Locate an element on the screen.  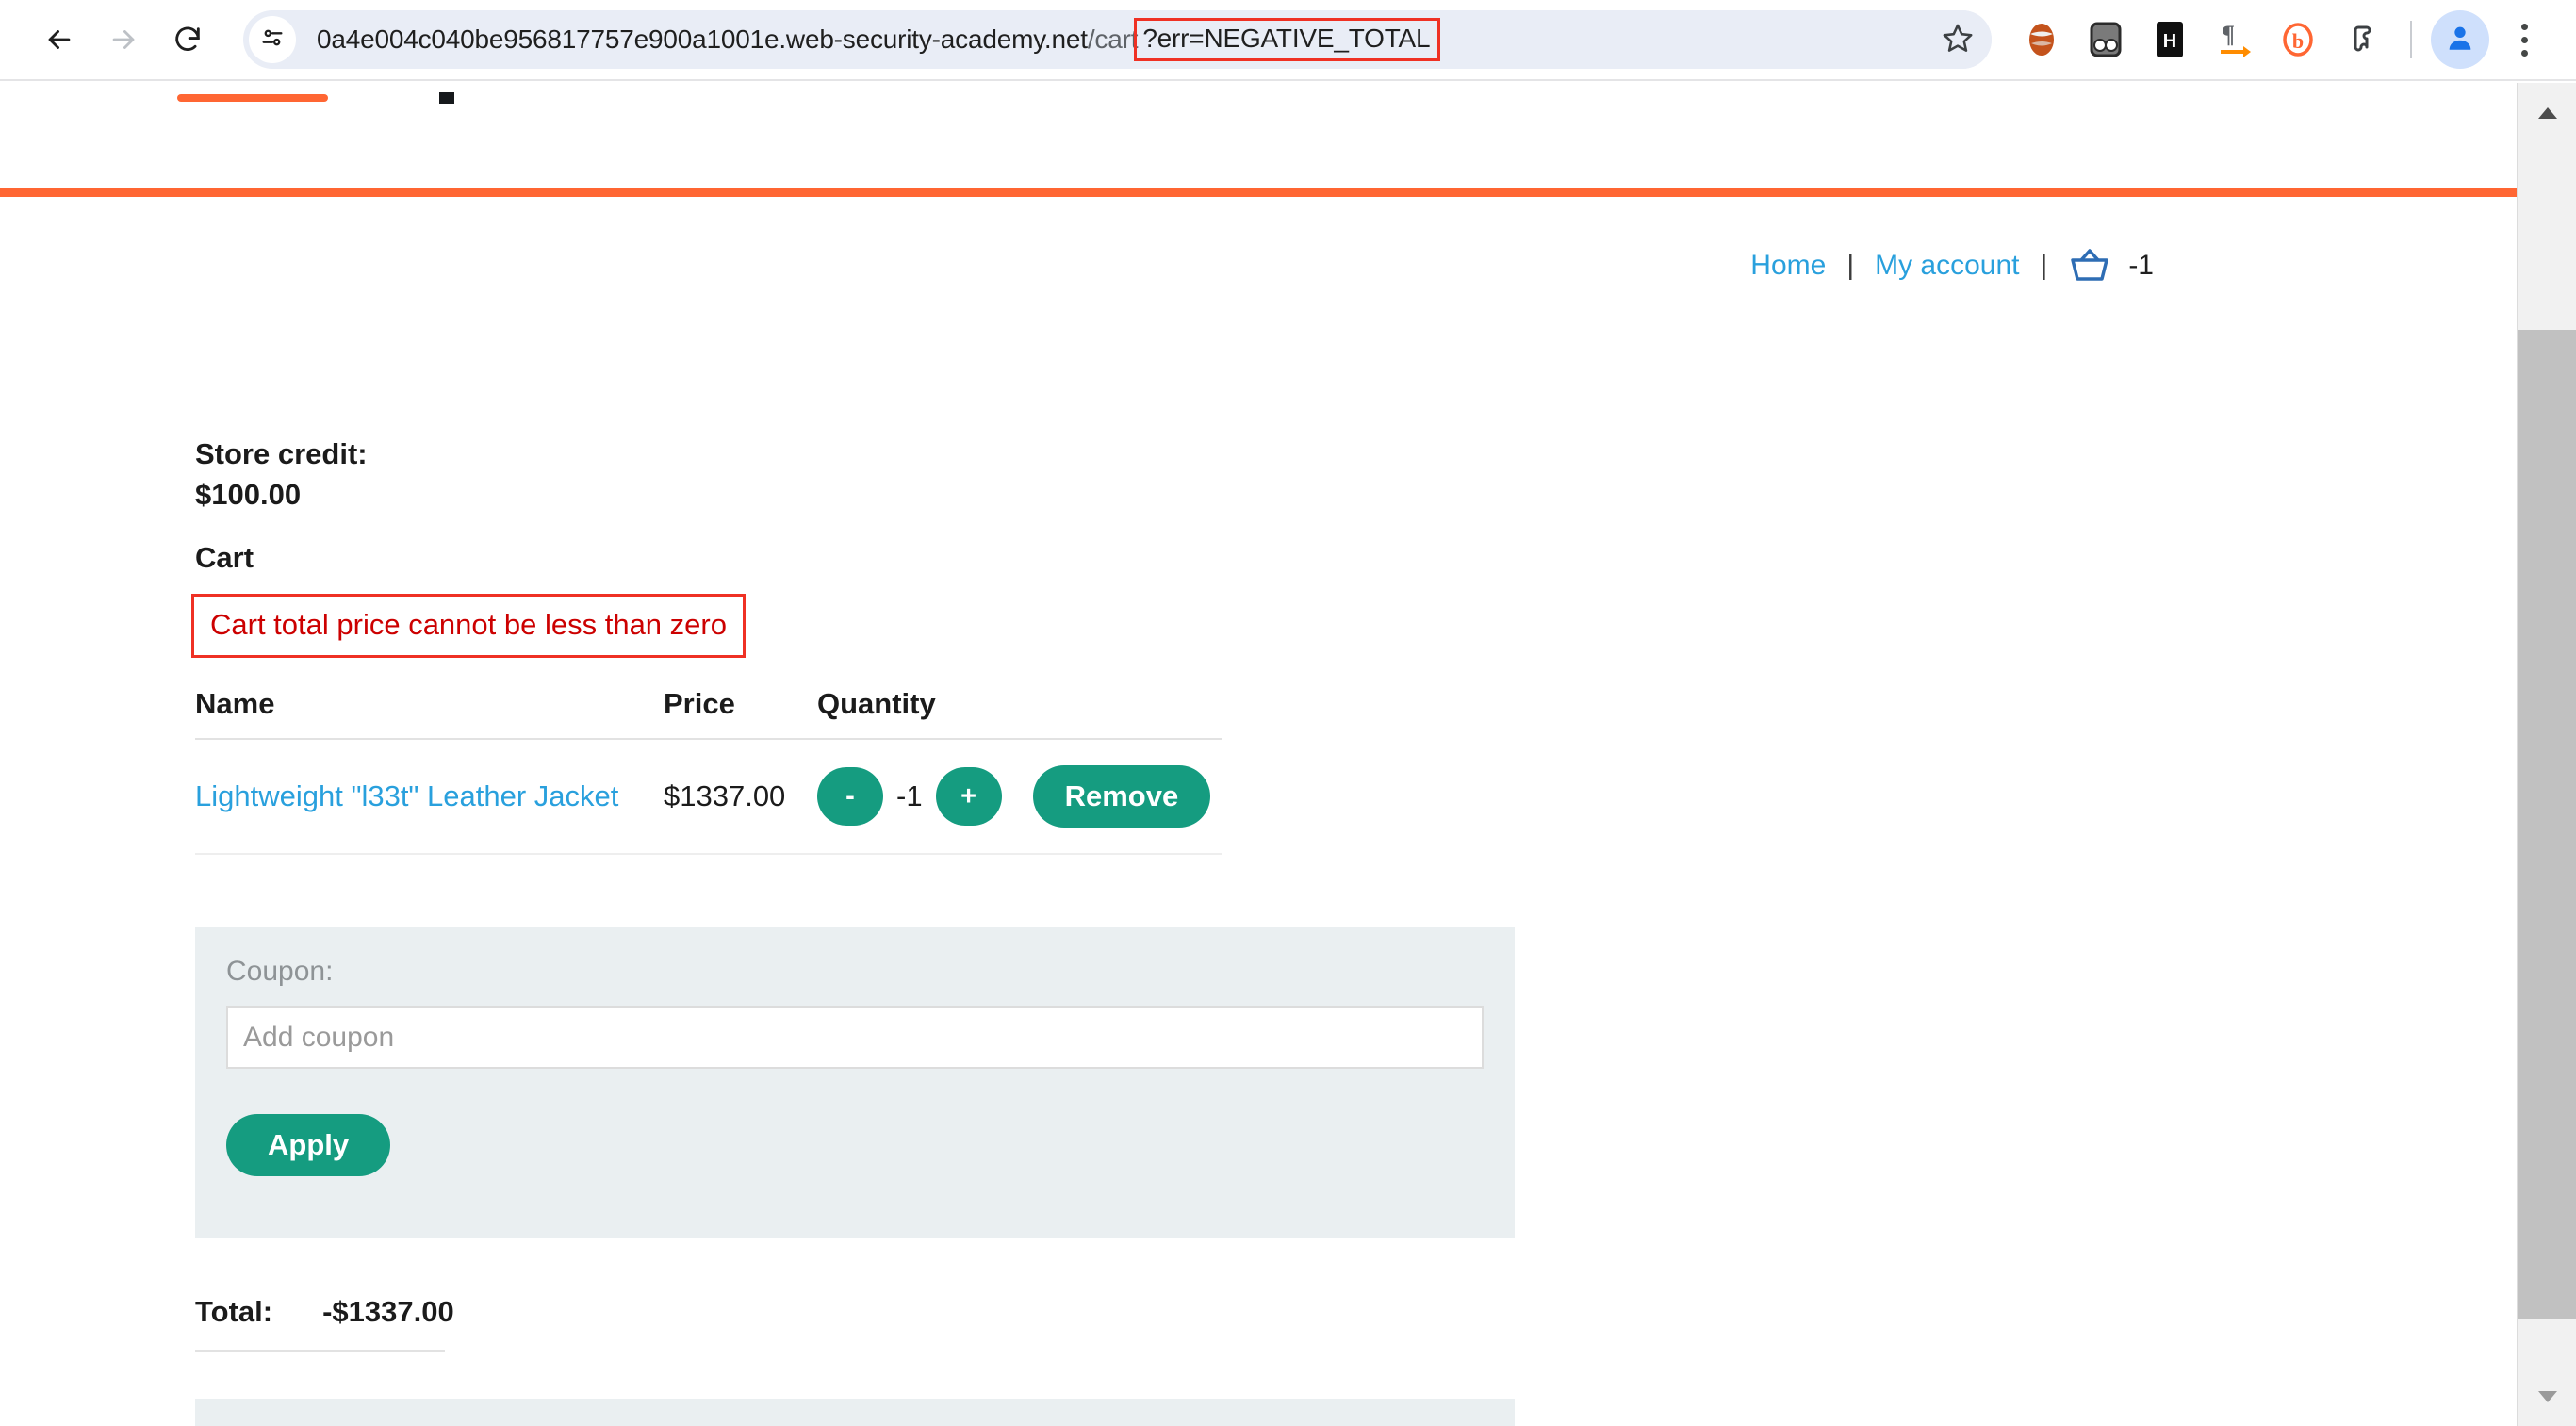
column-header-price: Price is located at coordinates (699, 703).